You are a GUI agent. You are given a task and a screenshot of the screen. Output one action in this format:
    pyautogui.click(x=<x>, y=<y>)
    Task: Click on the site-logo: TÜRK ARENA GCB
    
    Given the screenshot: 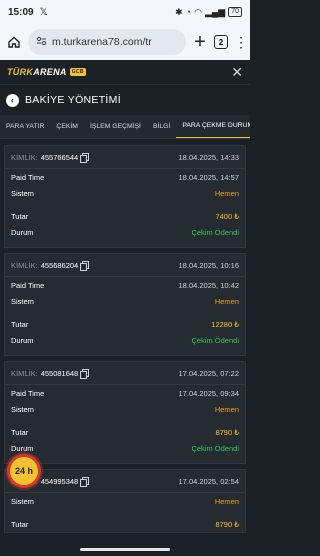 What is the action you would take?
    pyautogui.click(x=46, y=72)
    